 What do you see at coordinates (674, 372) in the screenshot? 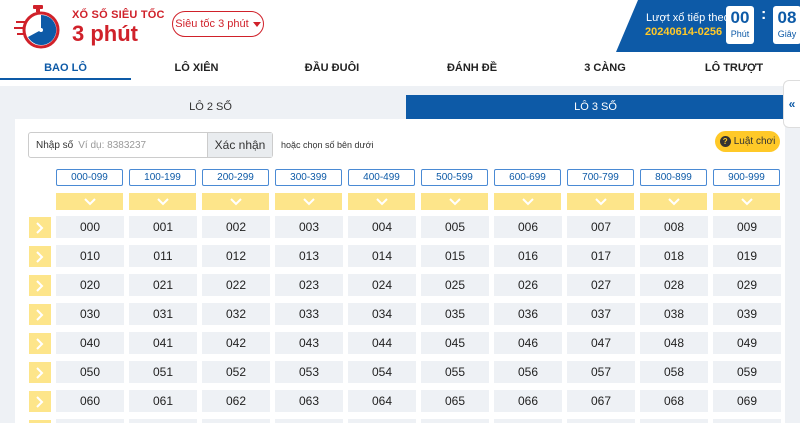
I see `number-cell: 058` at bounding box center [674, 372].